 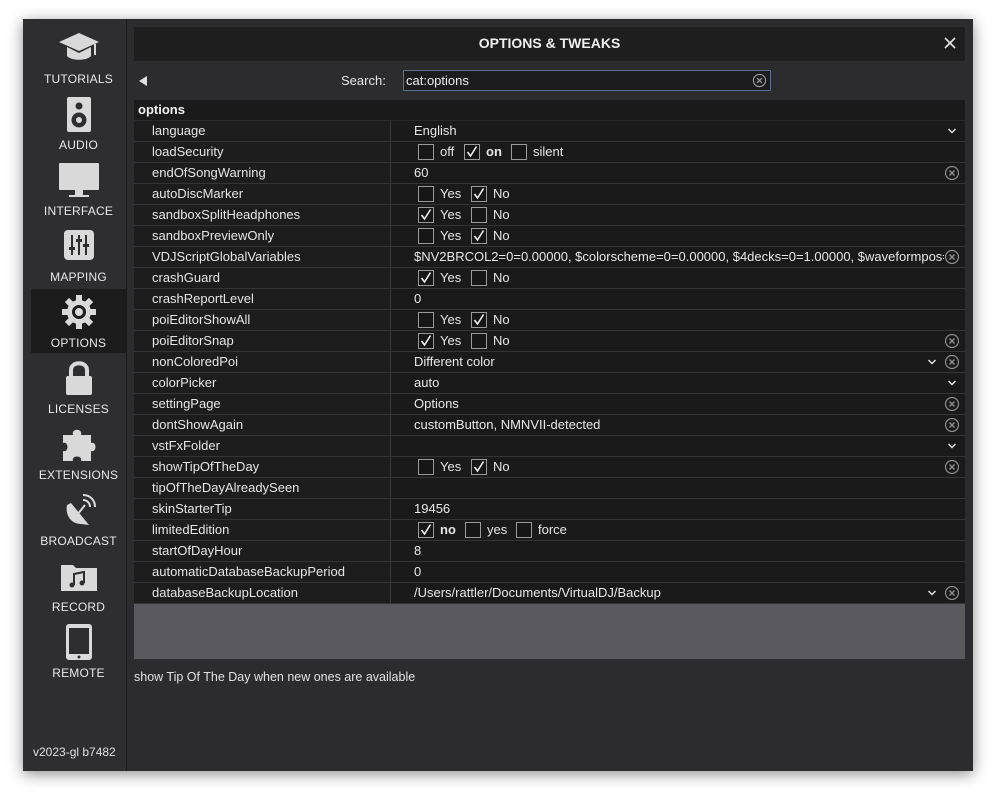 I want to click on value-text: 19456, so click(x=432, y=508).